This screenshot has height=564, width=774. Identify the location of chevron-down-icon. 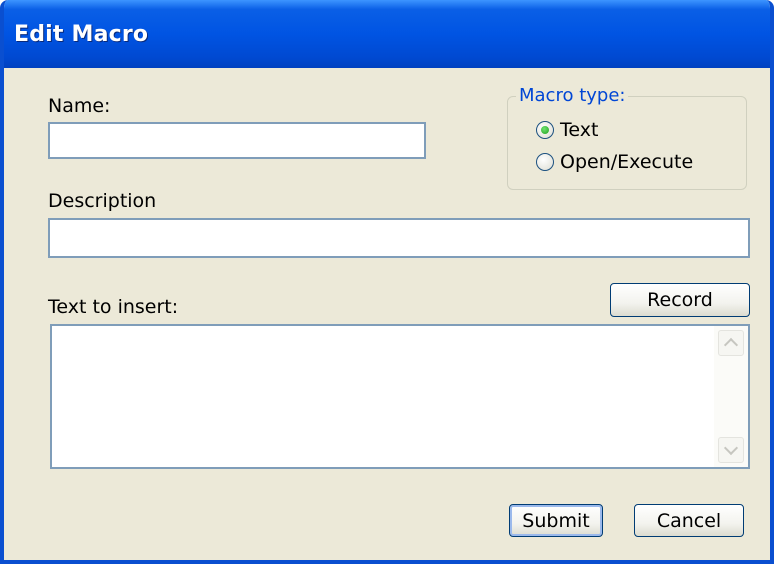
(731, 448).